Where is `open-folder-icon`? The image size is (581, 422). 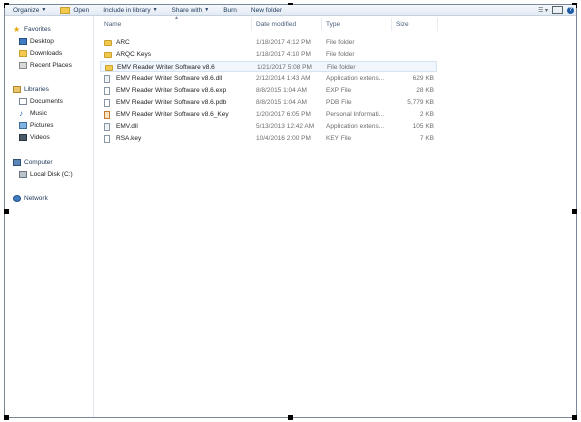 open-folder-icon is located at coordinates (65, 10).